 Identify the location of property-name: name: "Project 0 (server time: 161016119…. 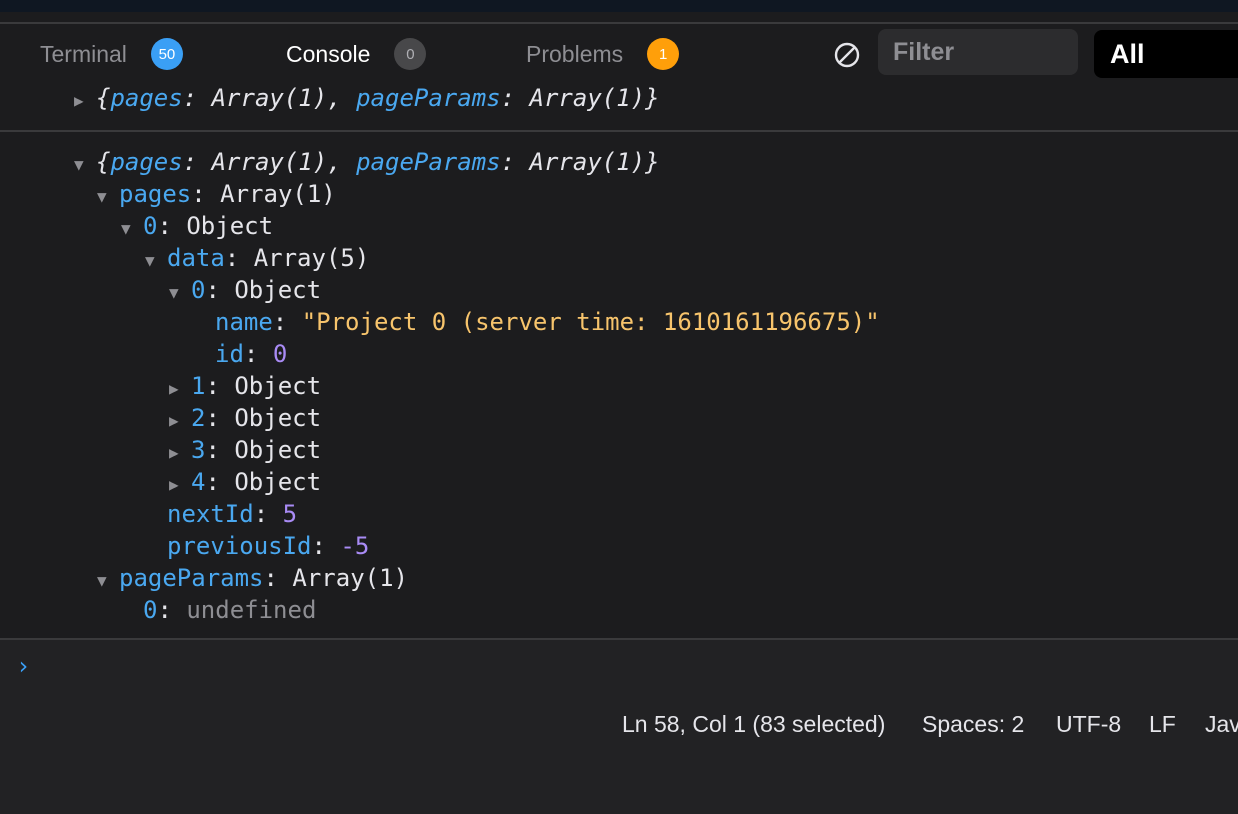
(547, 322).